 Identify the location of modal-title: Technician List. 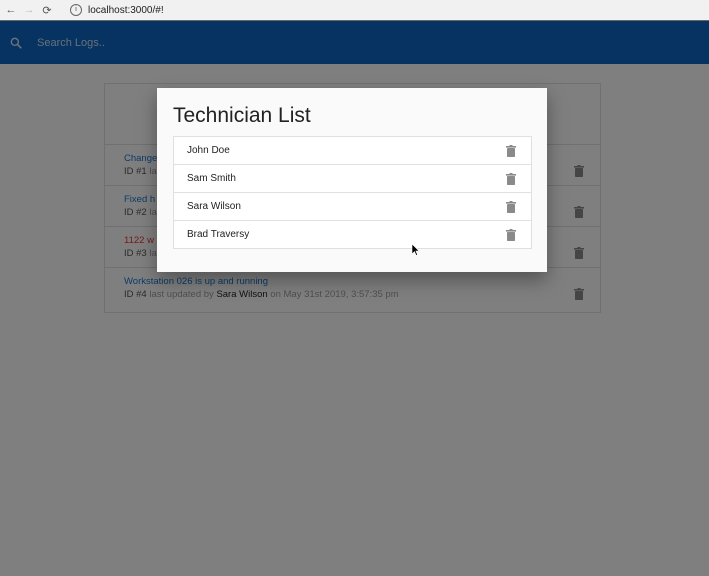
(242, 115).